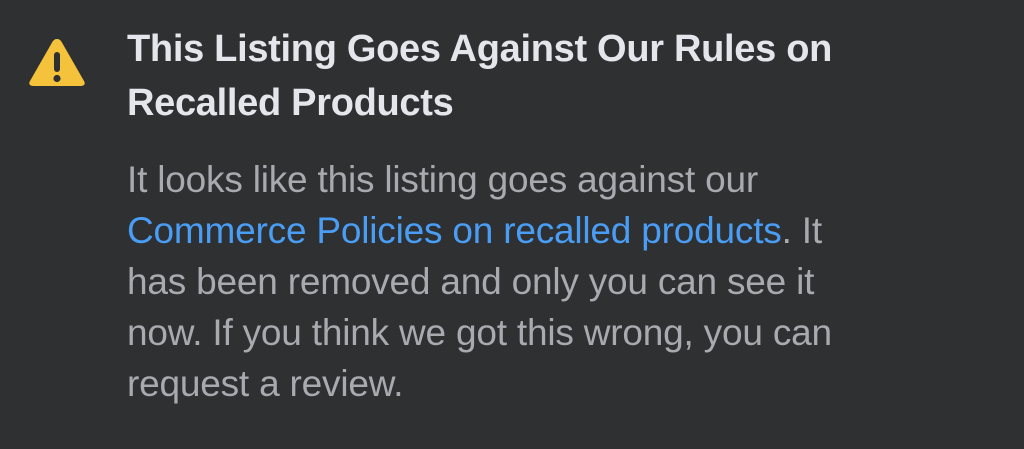 Image resolution: width=1024 pixels, height=449 pixels. I want to click on warning-triangle-icon, so click(57, 62).